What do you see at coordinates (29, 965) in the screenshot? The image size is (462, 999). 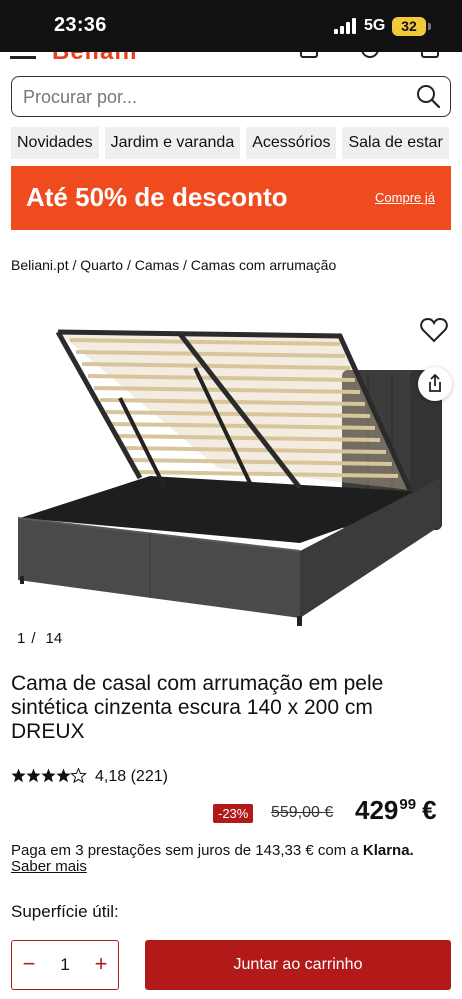 I see `minus-icon: −` at bounding box center [29, 965].